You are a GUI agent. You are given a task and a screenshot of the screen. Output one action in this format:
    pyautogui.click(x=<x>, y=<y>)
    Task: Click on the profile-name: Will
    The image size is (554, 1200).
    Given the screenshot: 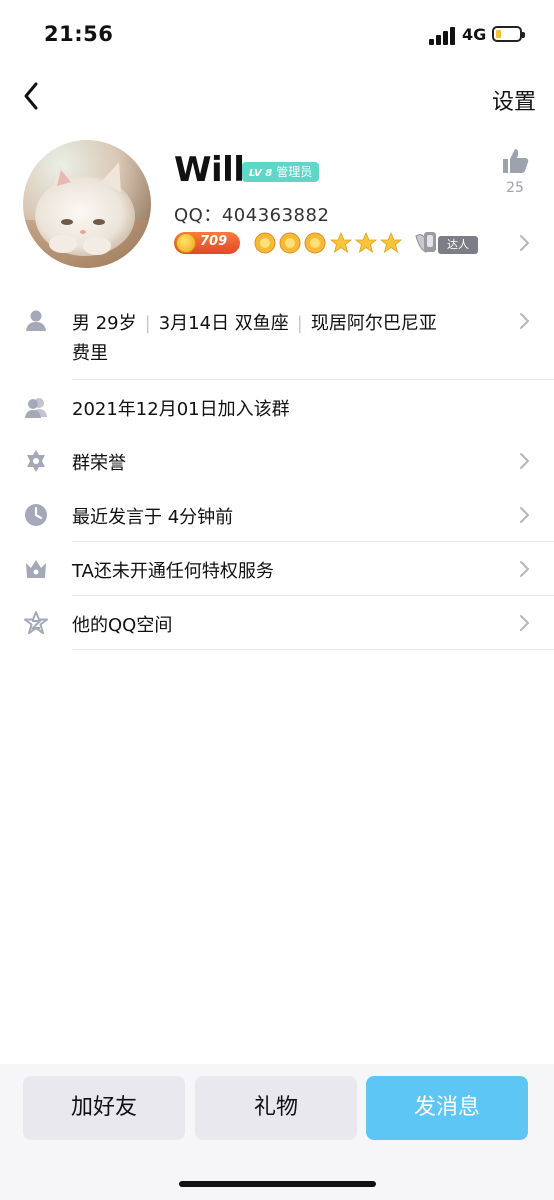 What is the action you would take?
    pyautogui.click(x=209, y=170)
    